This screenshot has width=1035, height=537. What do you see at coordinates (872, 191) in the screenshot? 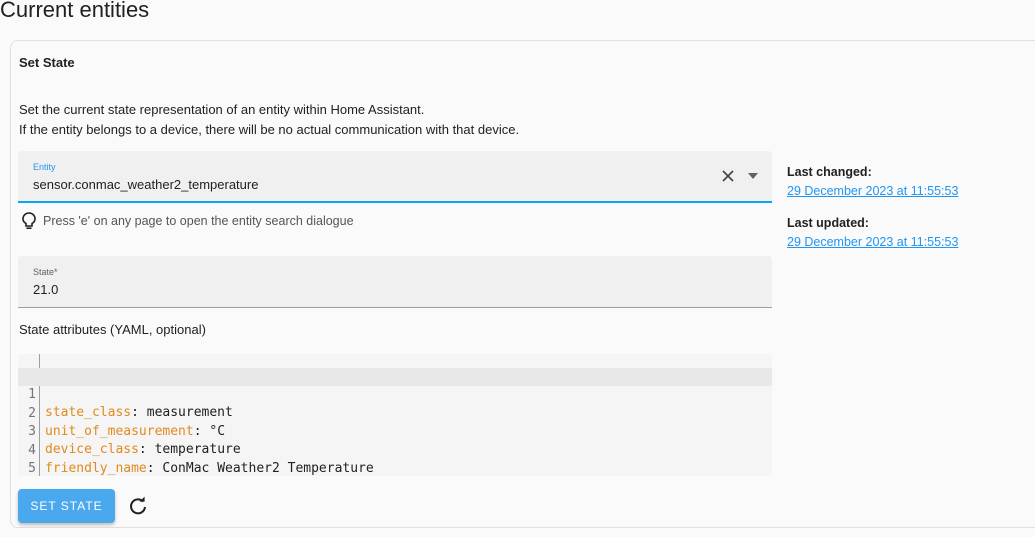
I see `last-changed-link: 29 December 2023 at 11:55:53` at bounding box center [872, 191].